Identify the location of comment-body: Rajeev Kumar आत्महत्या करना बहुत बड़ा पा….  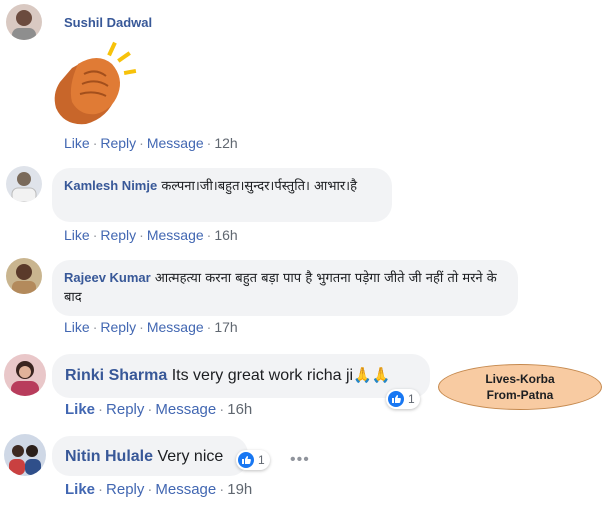
(289, 287).